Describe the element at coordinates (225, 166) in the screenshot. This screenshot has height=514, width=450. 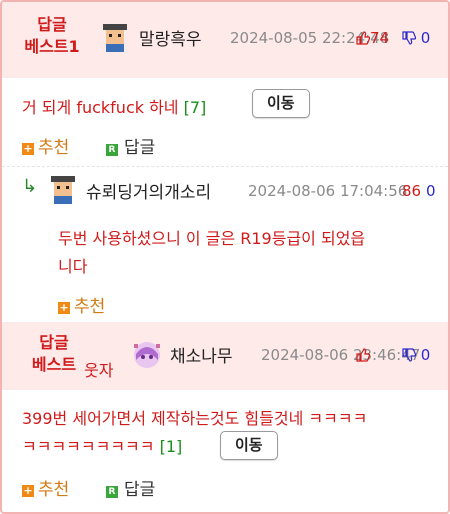
I see `divider` at that location.